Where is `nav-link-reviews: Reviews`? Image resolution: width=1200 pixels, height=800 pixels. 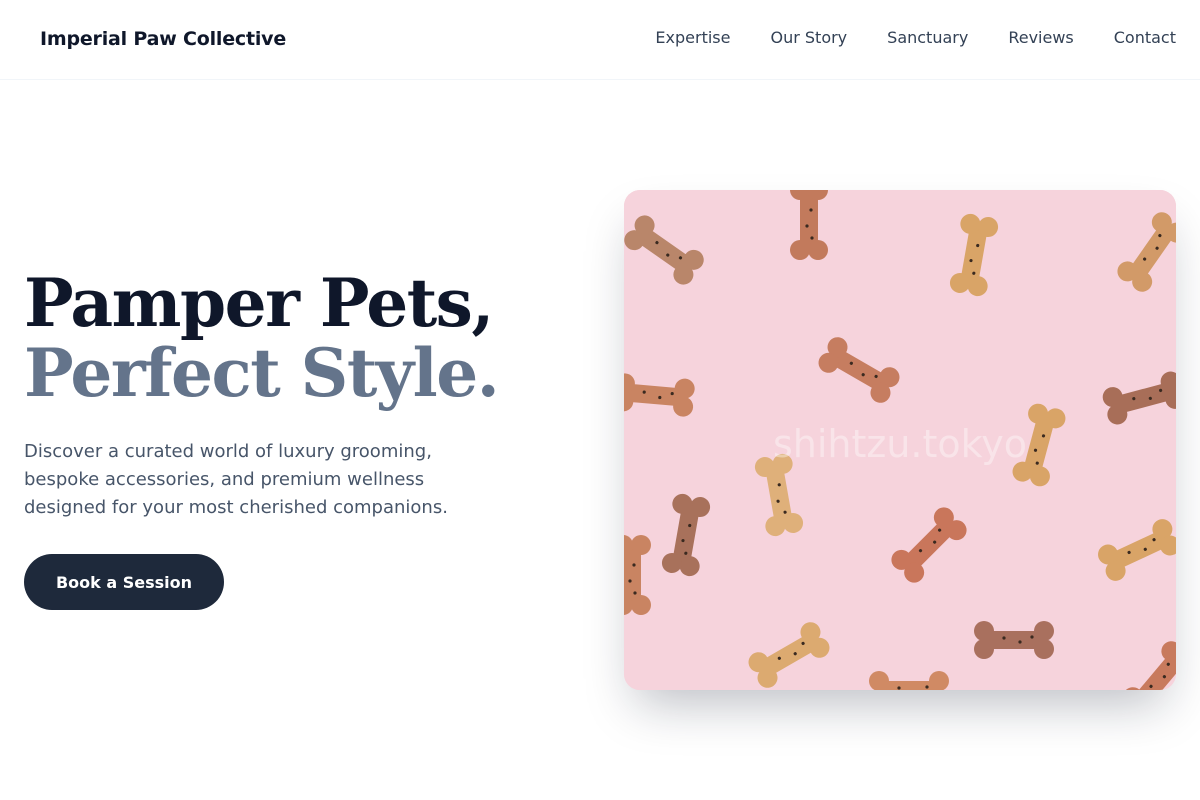 nav-link-reviews: Reviews is located at coordinates (1040, 38).